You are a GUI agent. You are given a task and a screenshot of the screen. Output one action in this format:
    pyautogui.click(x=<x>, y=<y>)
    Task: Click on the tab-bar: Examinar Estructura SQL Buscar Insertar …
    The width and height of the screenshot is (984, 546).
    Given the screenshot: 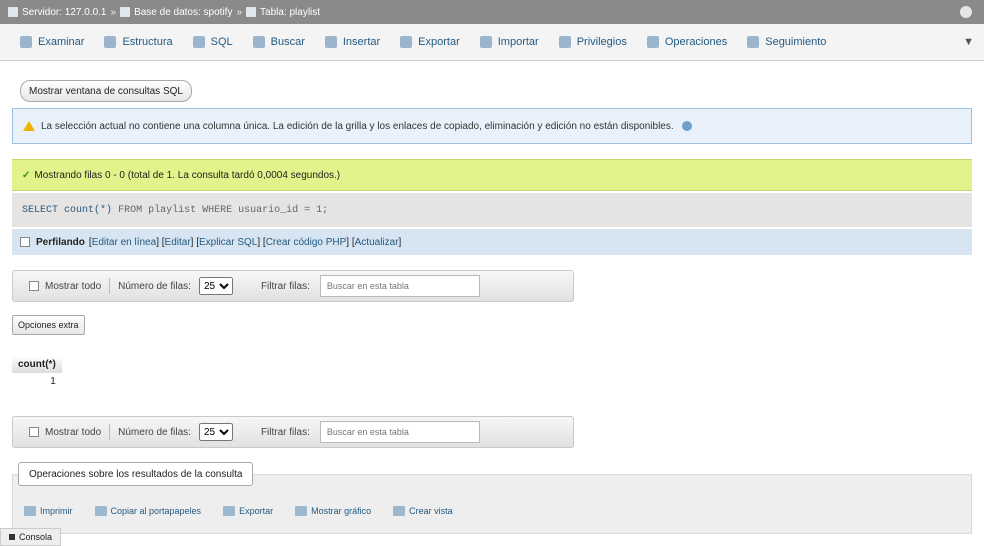 What is the action you would take?
    pyautogui.click(x=492, y=42)
    